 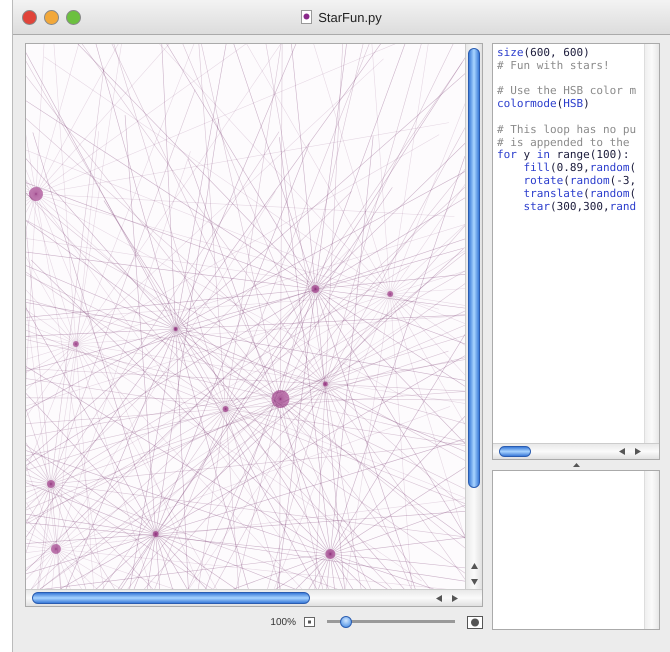 What do you see at coordinates (563, 143) in the screenshot?
I see `code-line: # is appended to the` at bounding box center [563, 143].